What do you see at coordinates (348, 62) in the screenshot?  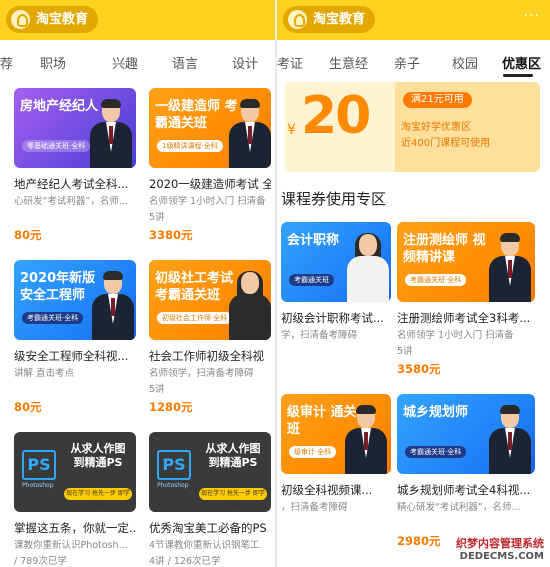 I see `tab-business: 生意经` at bounding box center [348, 62].